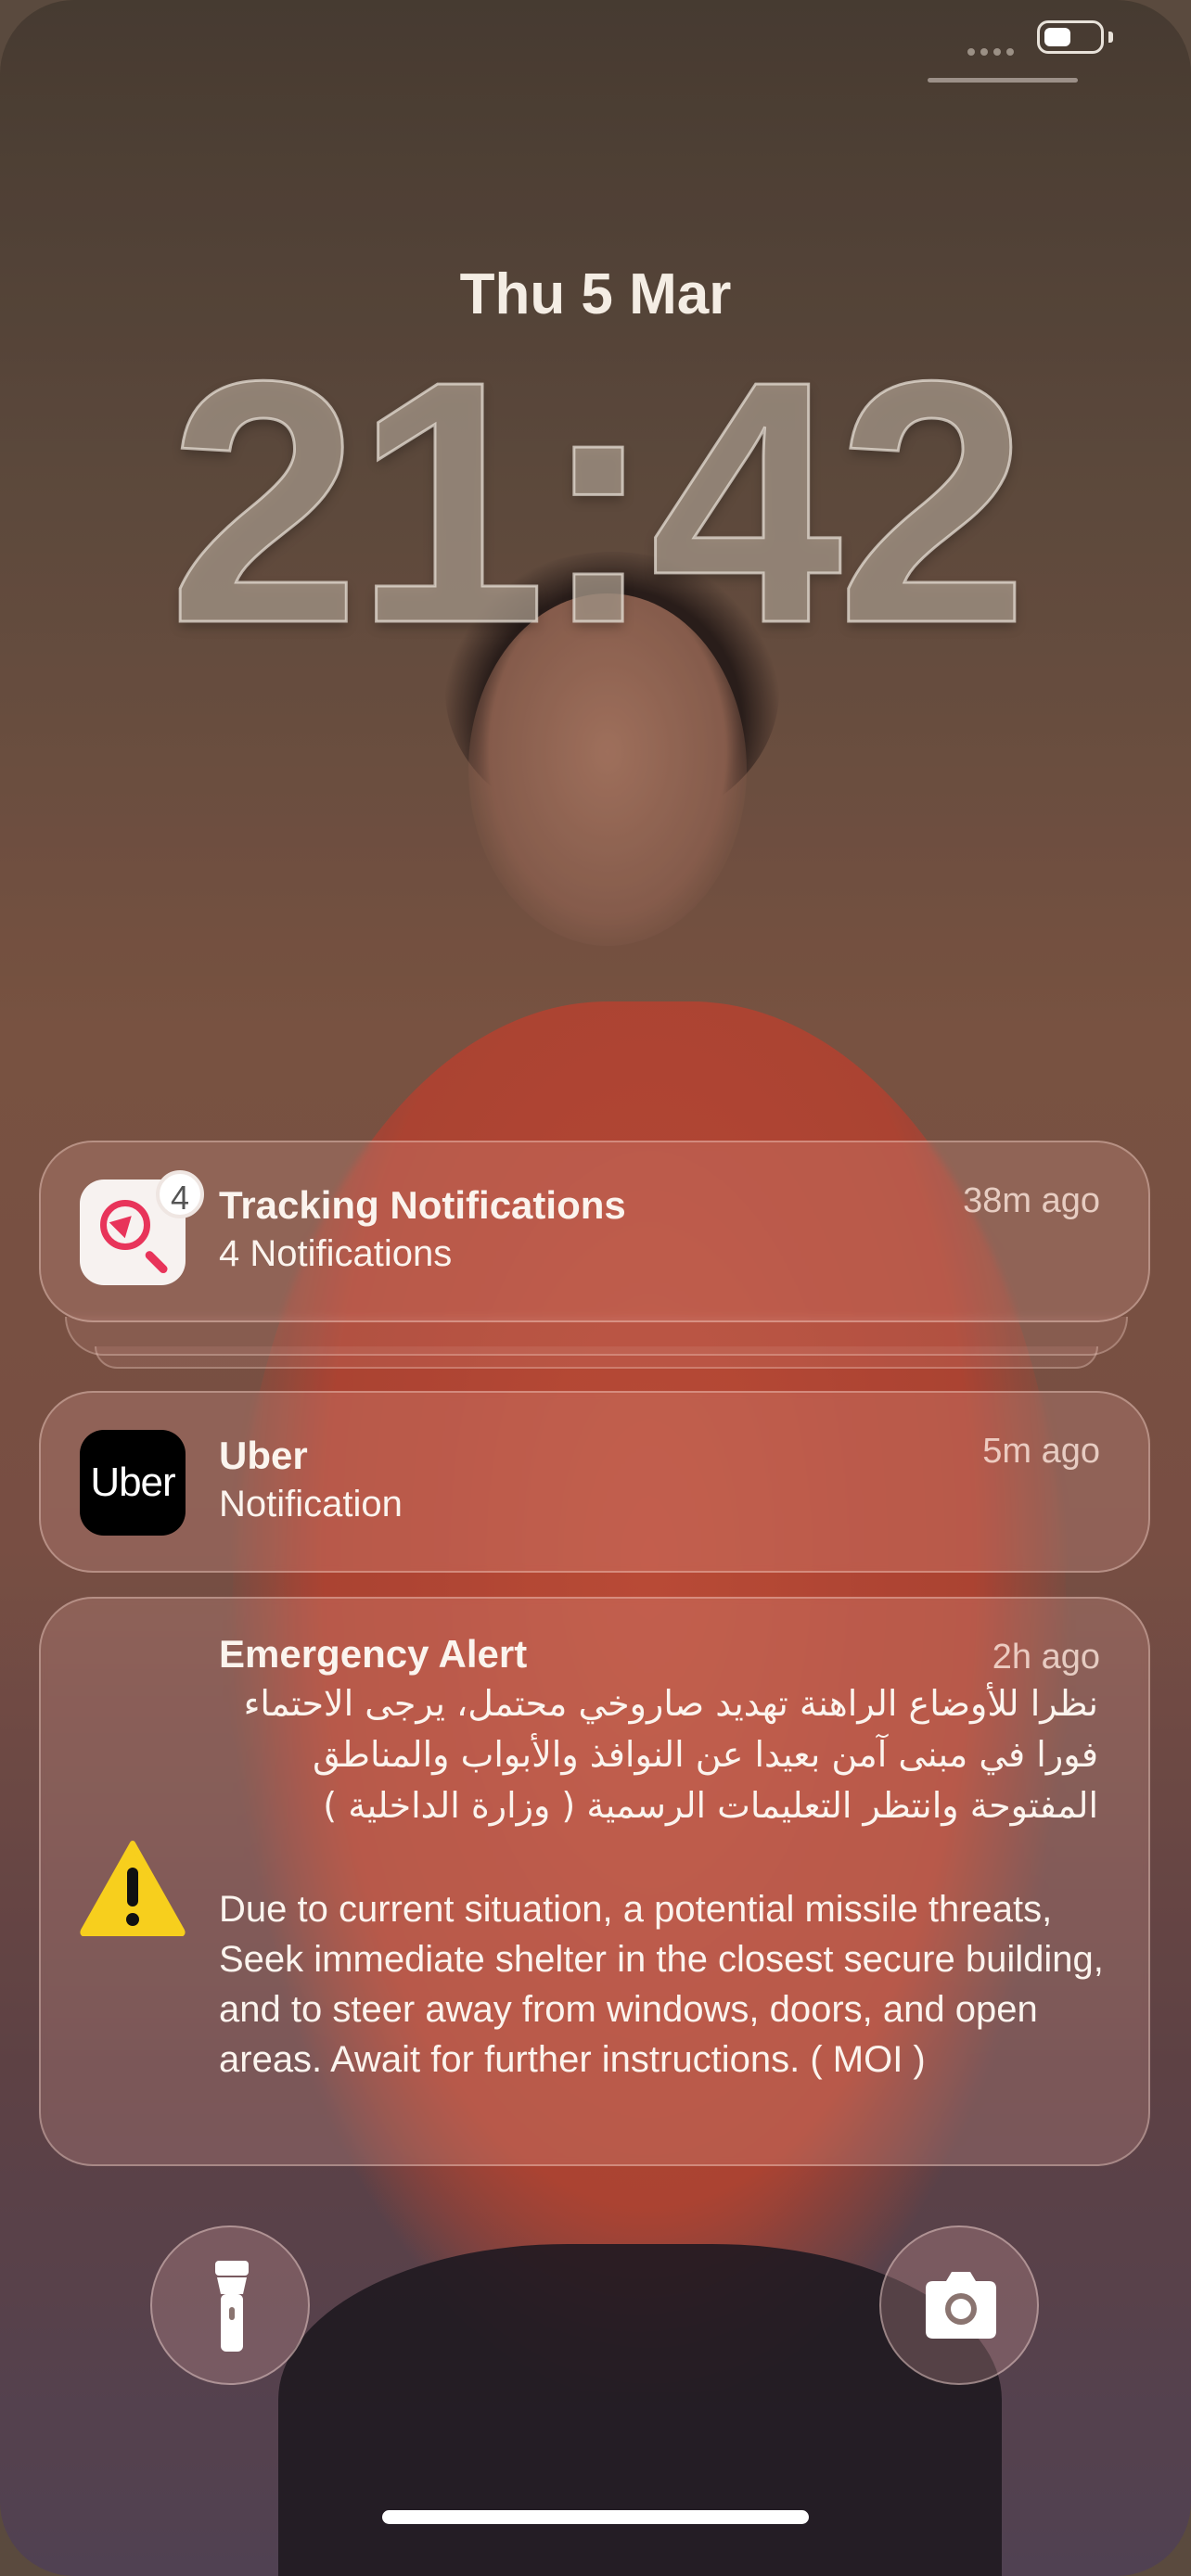  I want to click on notification-time: 5m ago, so click(1041, 1451).